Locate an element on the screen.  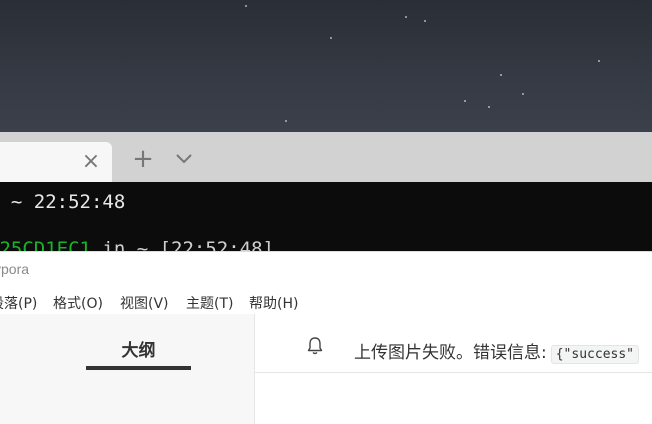
terminal-tab-bar: × + is located at coordinates (326, 157).